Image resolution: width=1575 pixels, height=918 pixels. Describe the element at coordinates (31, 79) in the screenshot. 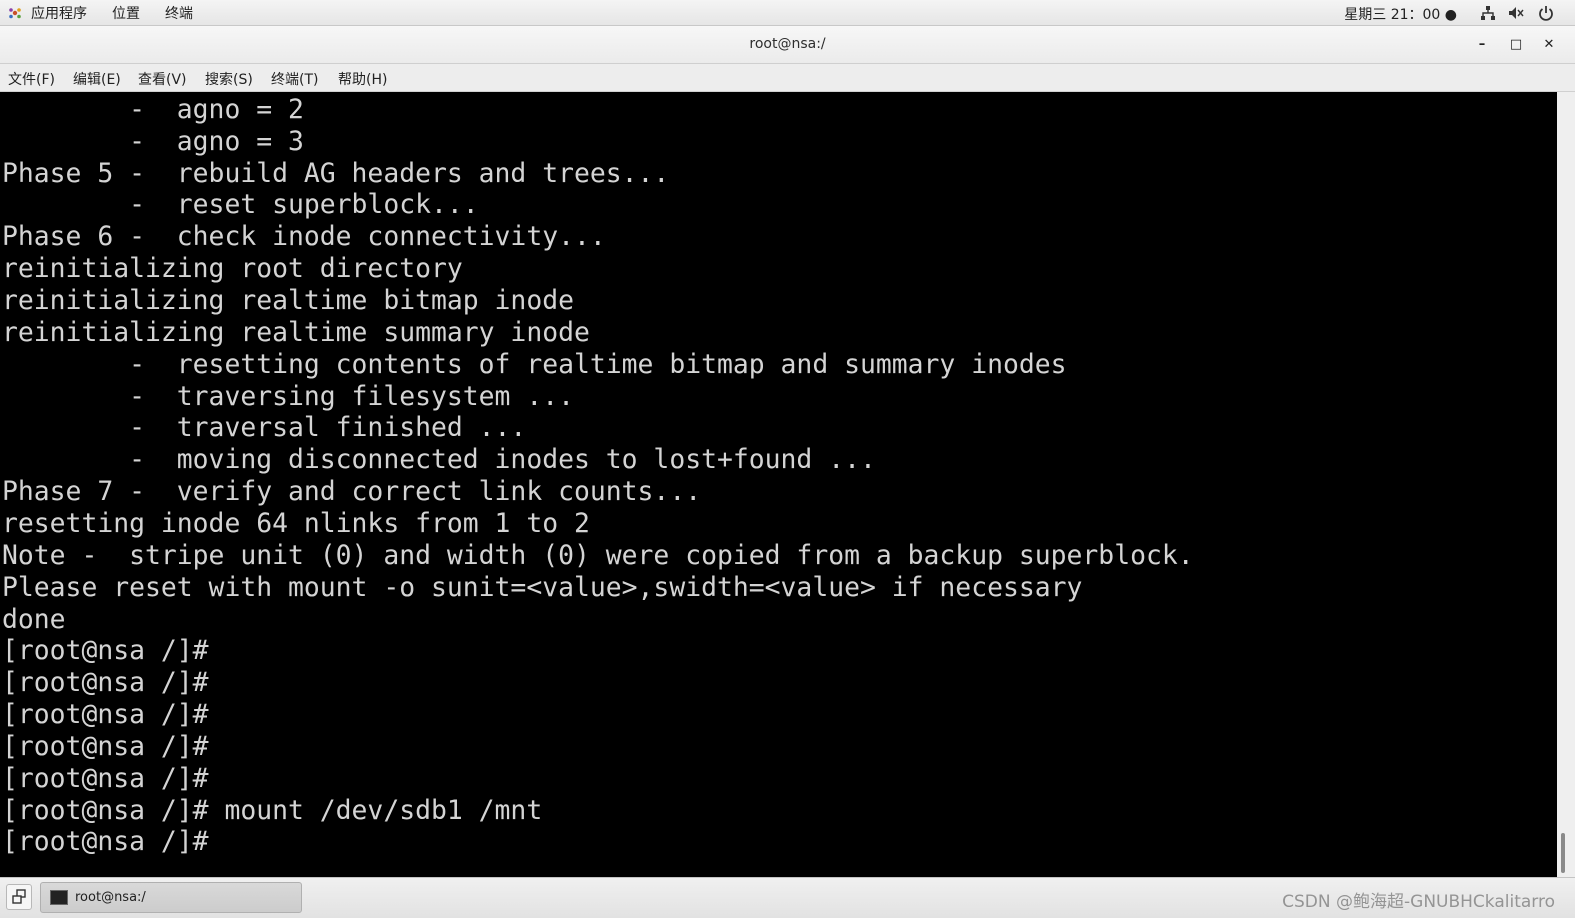

I see `menu-file: 文件(F)` at that location.